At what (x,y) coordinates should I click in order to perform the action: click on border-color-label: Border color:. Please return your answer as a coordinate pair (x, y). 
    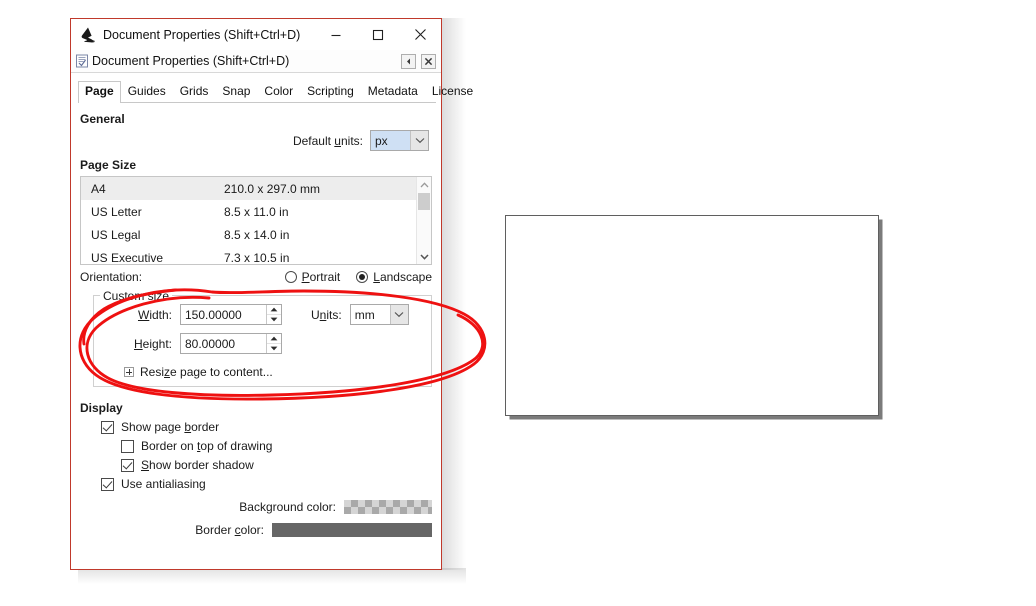
    Looking at the image, I should click on (229, 530).